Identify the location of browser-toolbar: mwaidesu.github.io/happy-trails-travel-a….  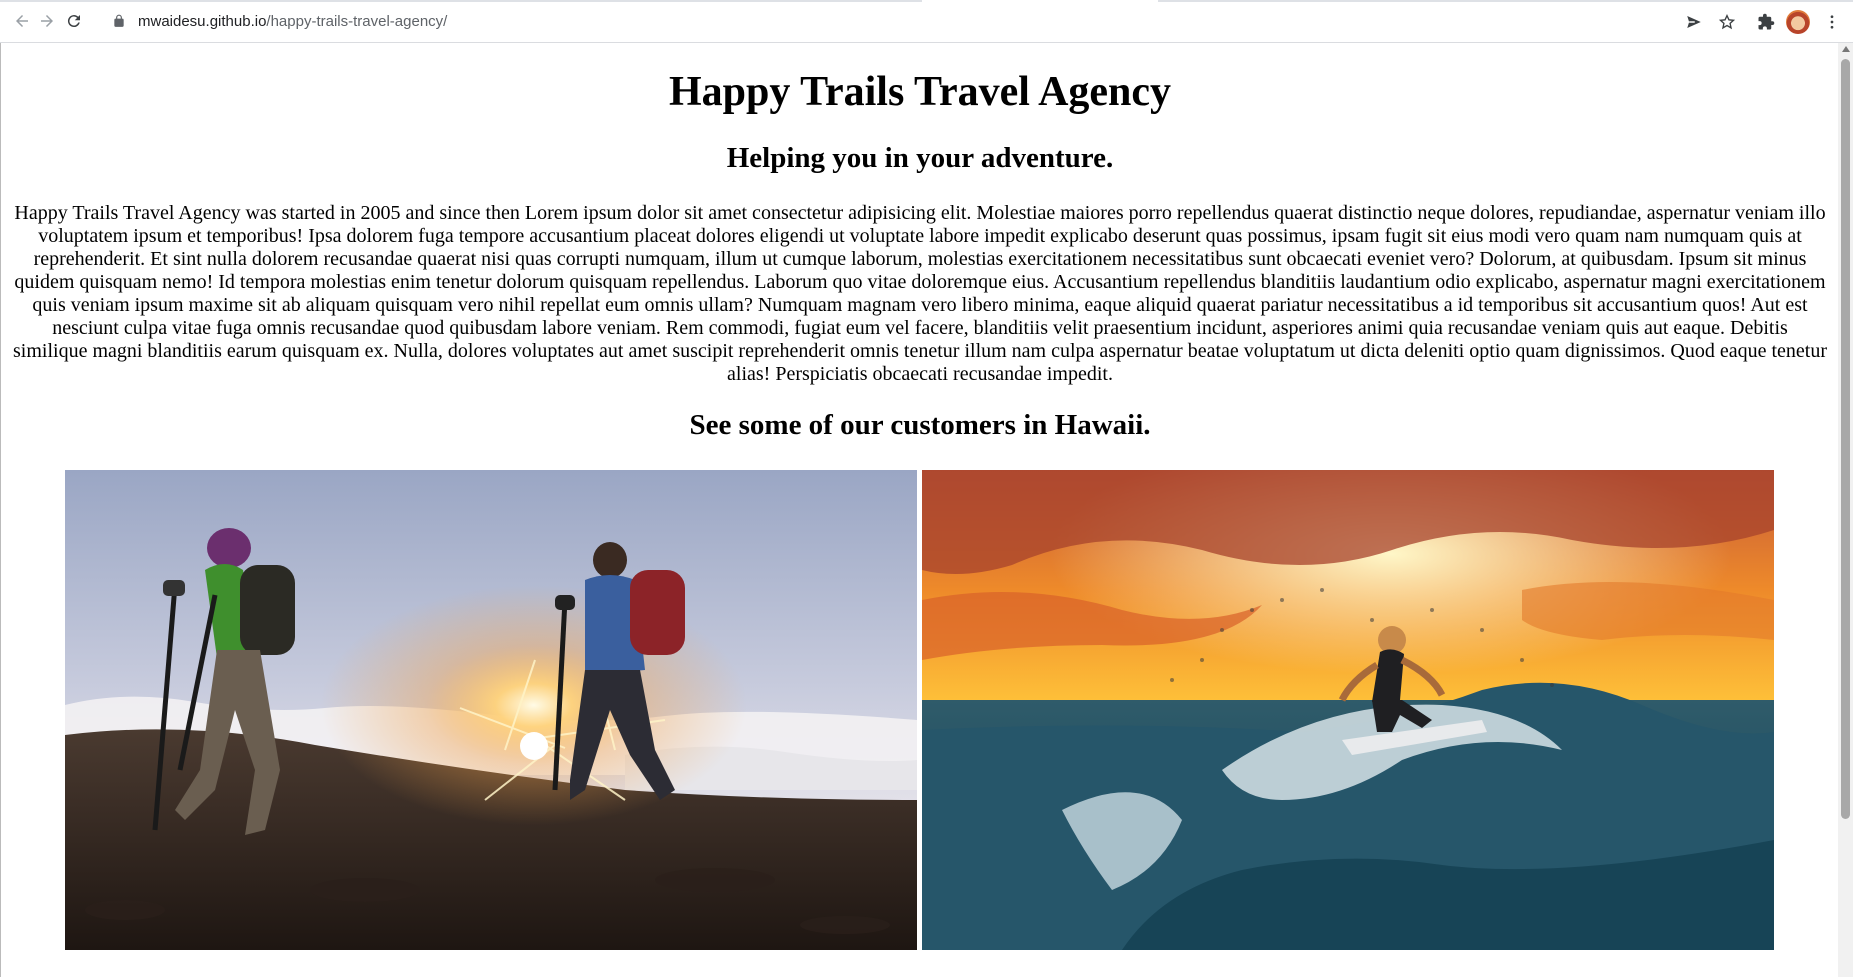
(926, 21).